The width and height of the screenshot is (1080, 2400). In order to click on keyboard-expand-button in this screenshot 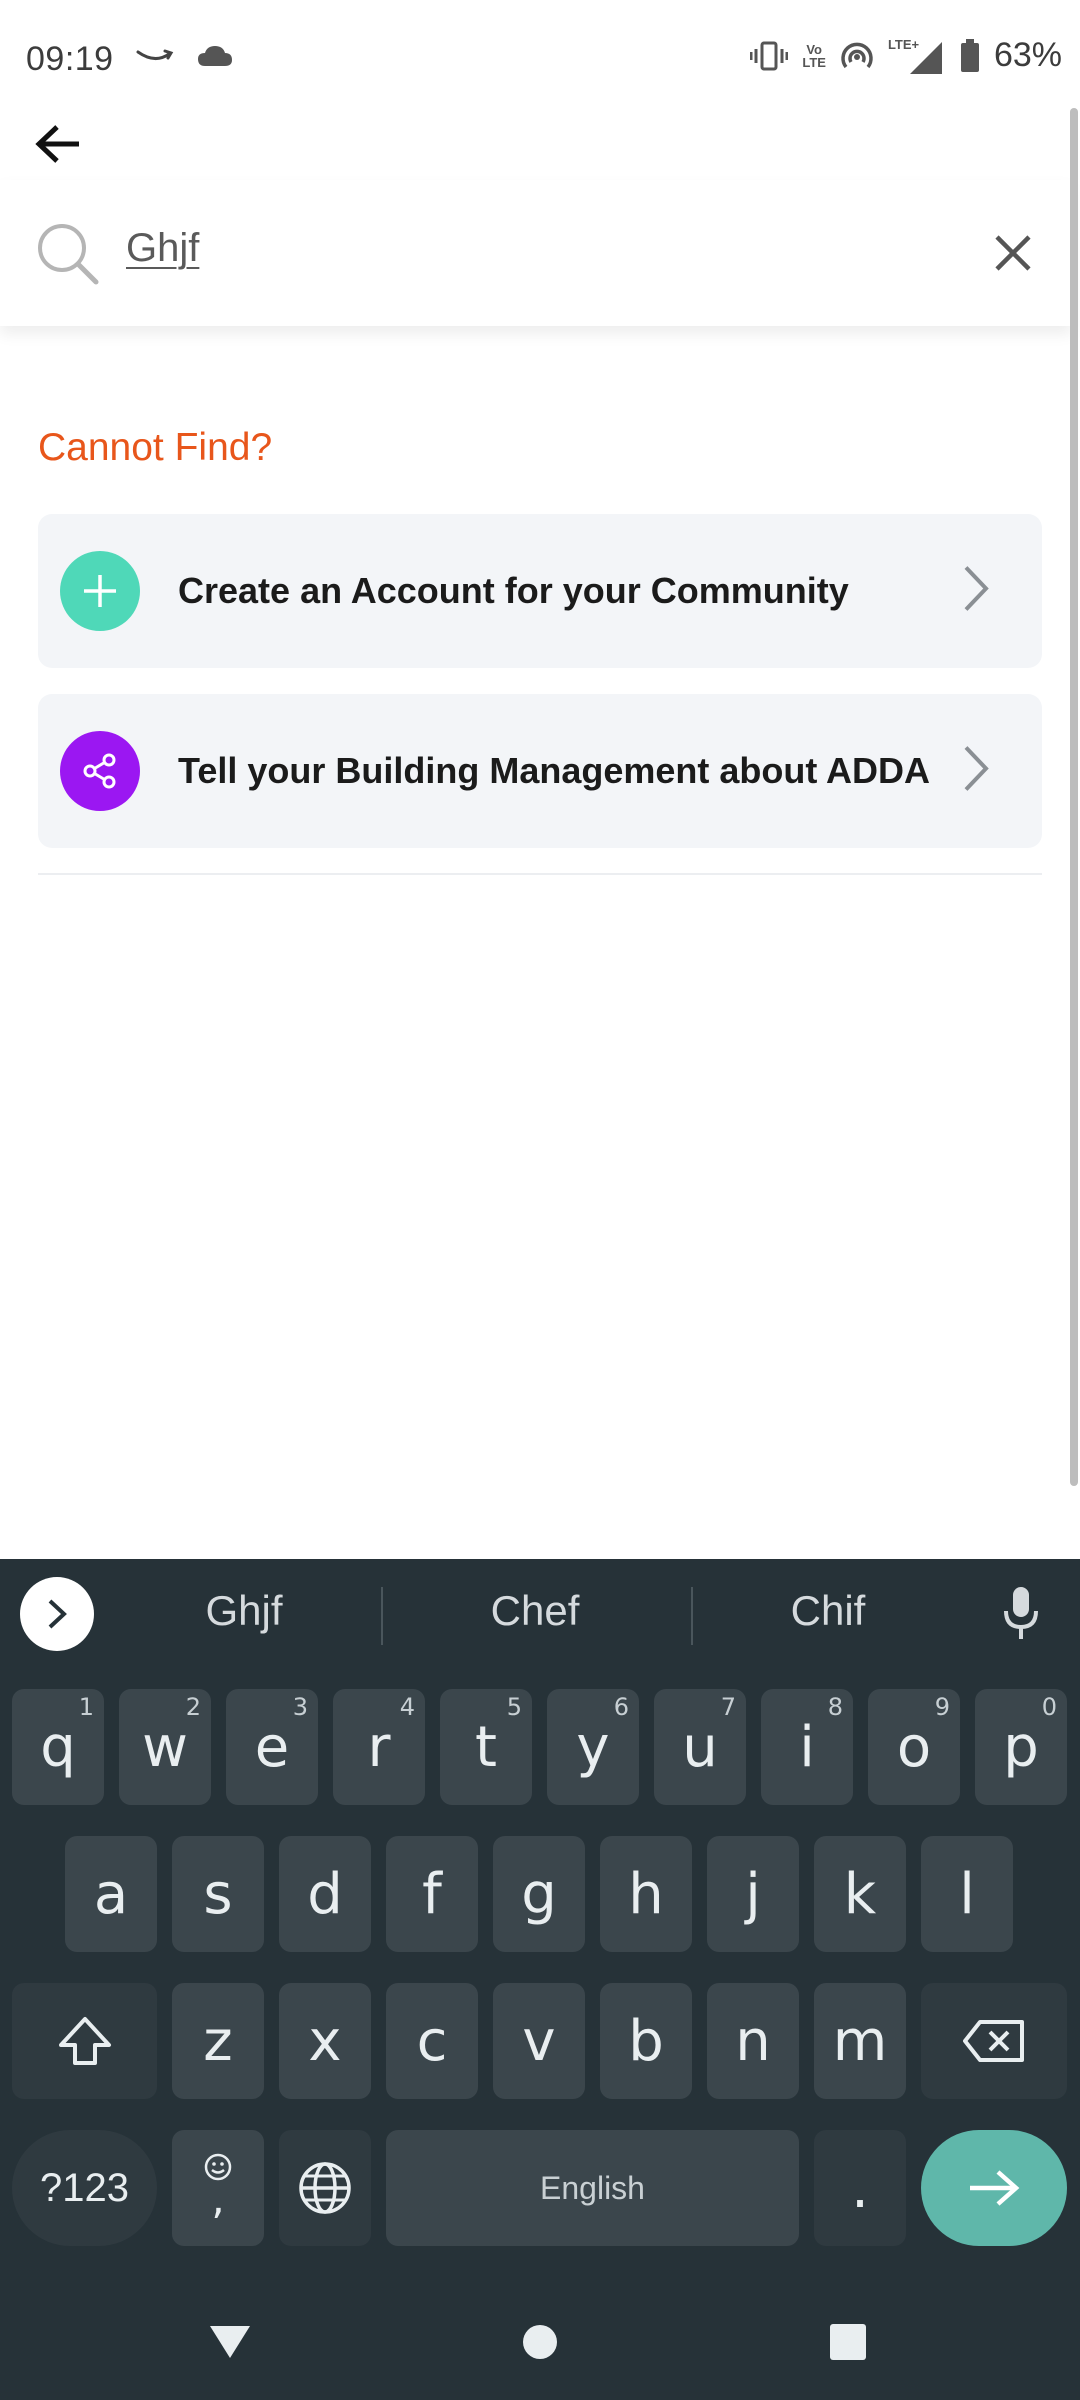, I will do `click(57, 1614)`.